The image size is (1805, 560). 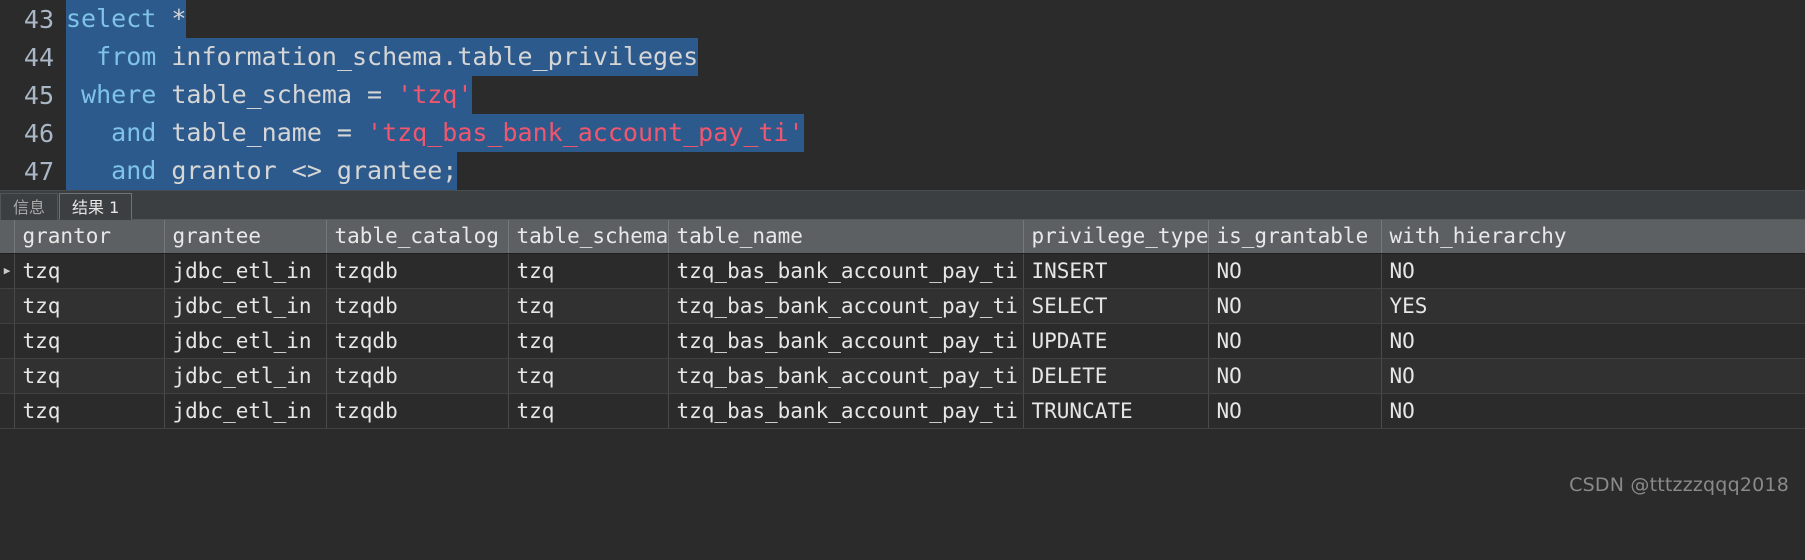 What do you see at coordinates (1116, 271) in the screenshot?
I see `table-cell: INSERT` at bounding box center [1116, 271].